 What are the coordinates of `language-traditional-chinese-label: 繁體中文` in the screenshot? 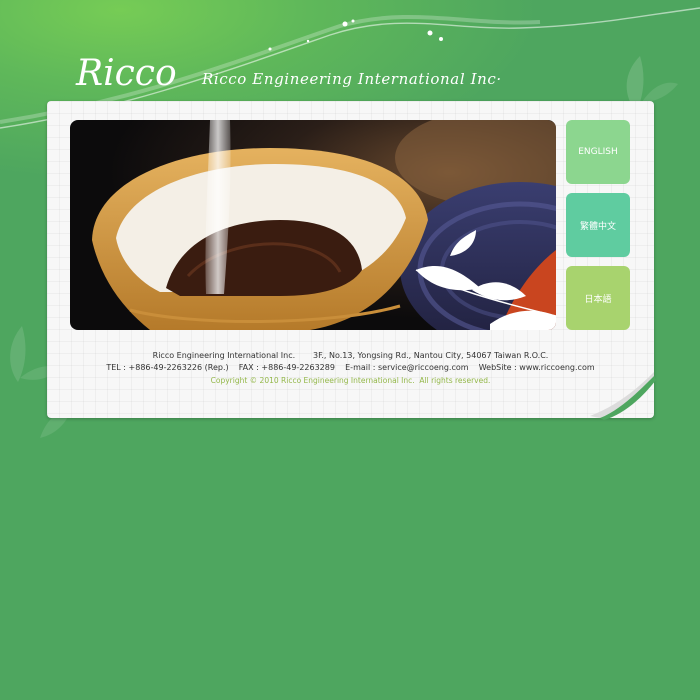 It's located at (597, 226).